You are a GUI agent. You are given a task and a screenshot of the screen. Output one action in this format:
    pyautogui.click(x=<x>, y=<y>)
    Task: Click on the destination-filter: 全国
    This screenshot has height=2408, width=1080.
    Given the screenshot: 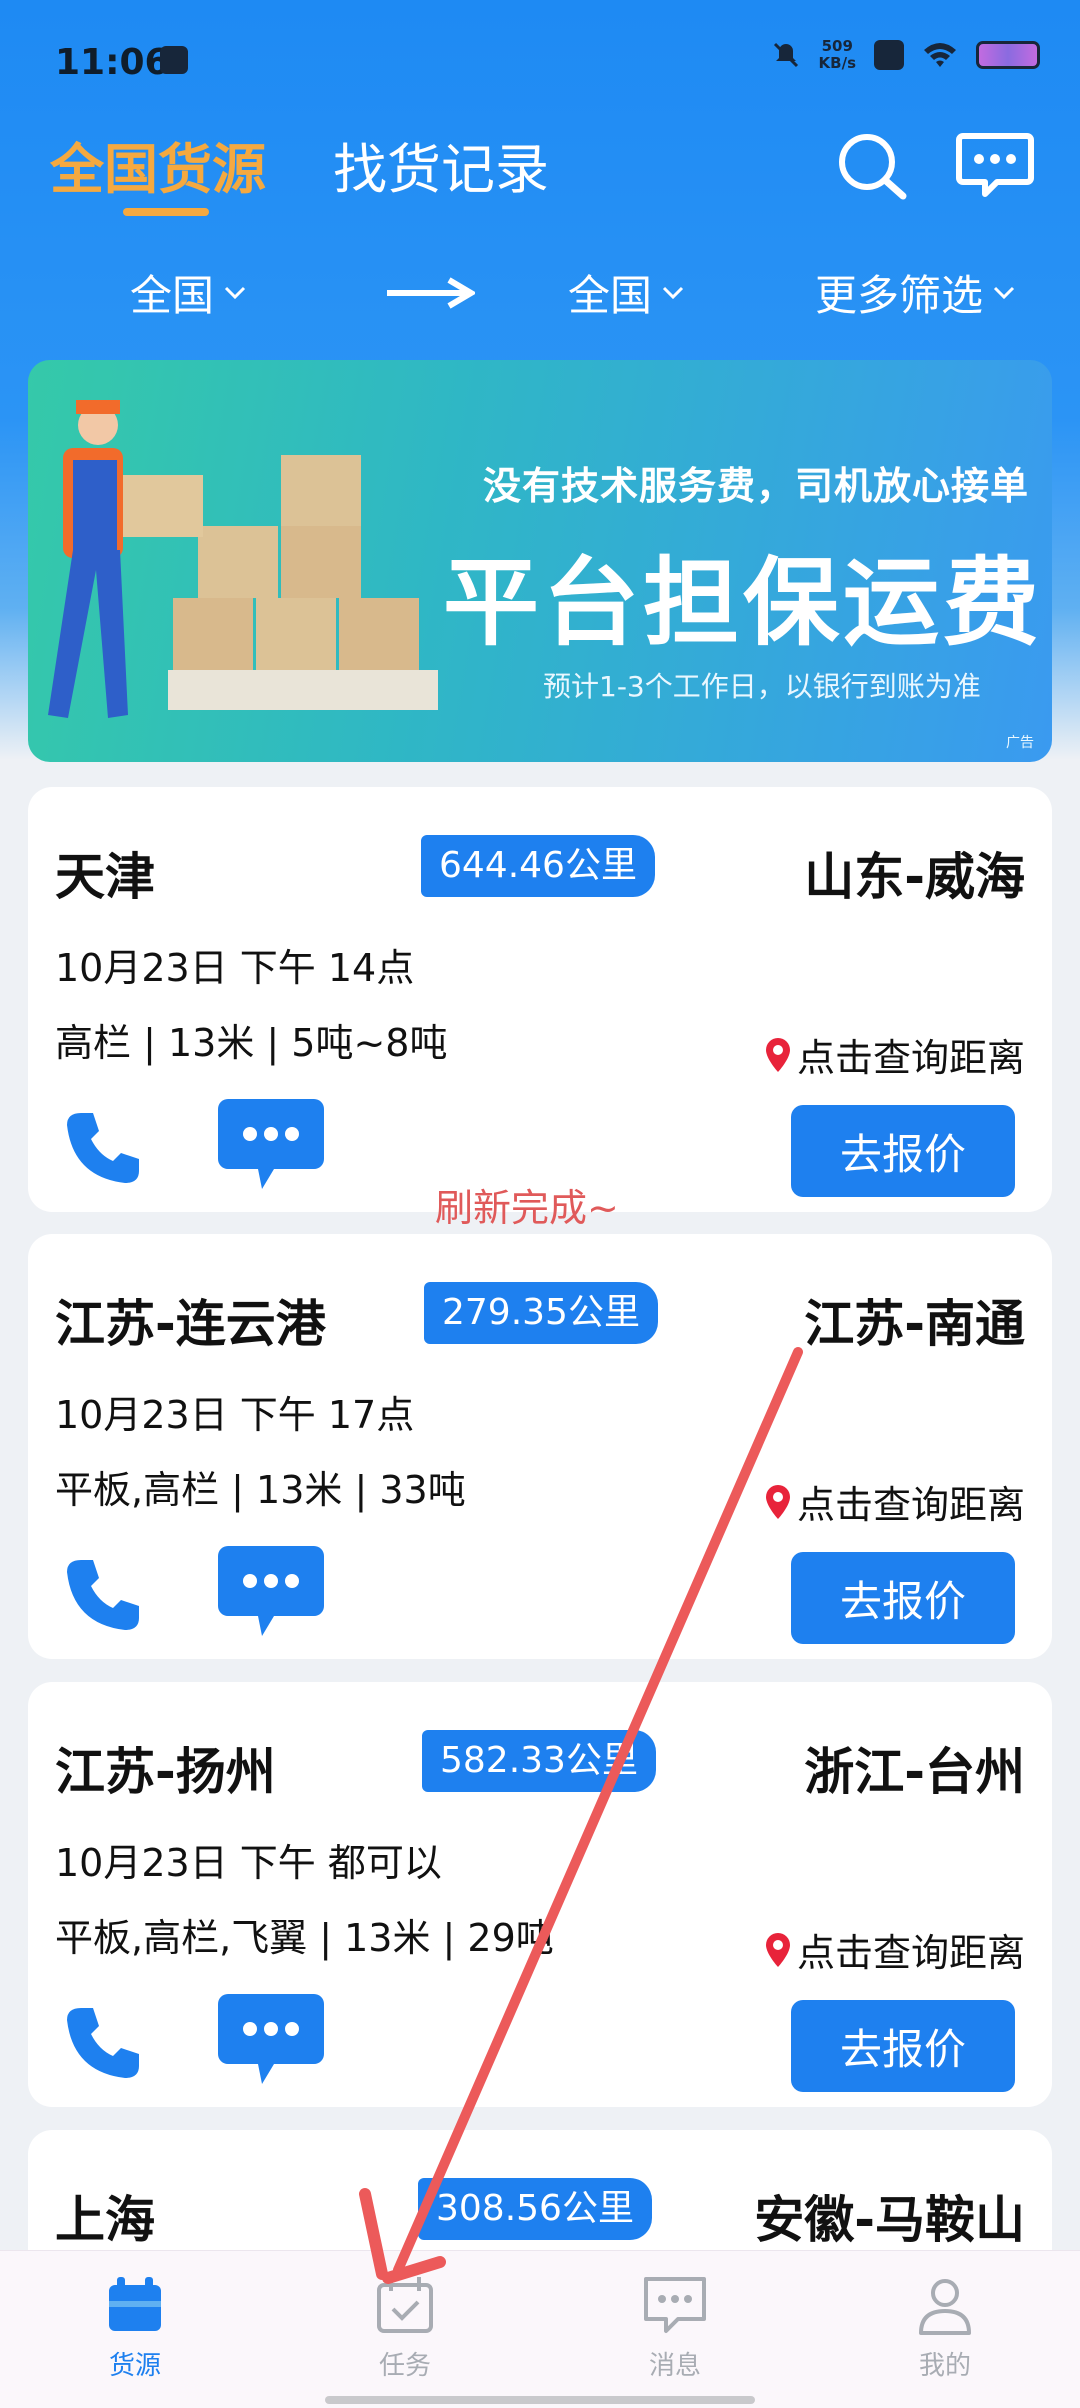 What is the action you would take?
    pyautogui.click(x=626, y=292)
    